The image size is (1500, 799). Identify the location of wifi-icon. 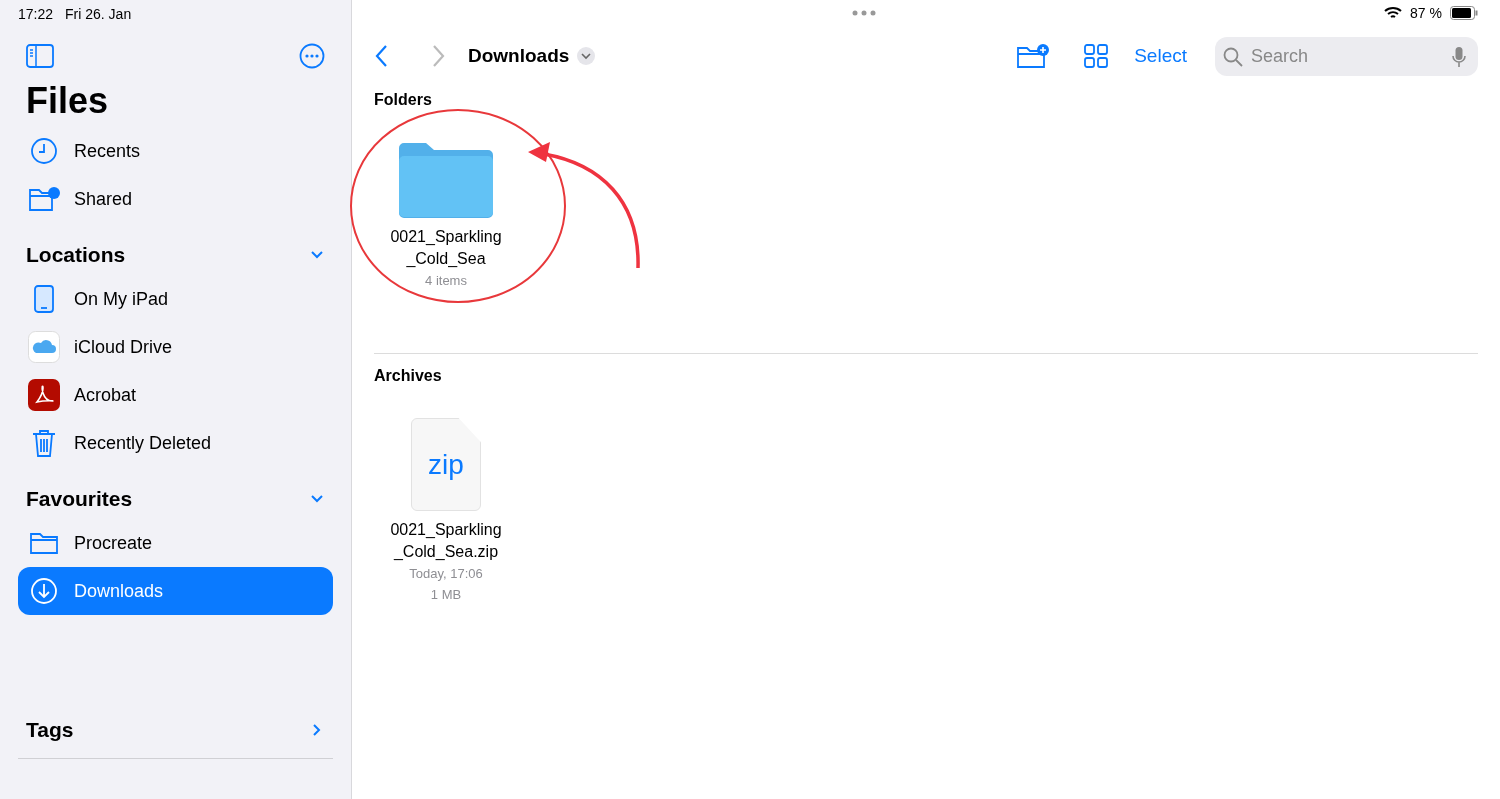
(1393, 13).